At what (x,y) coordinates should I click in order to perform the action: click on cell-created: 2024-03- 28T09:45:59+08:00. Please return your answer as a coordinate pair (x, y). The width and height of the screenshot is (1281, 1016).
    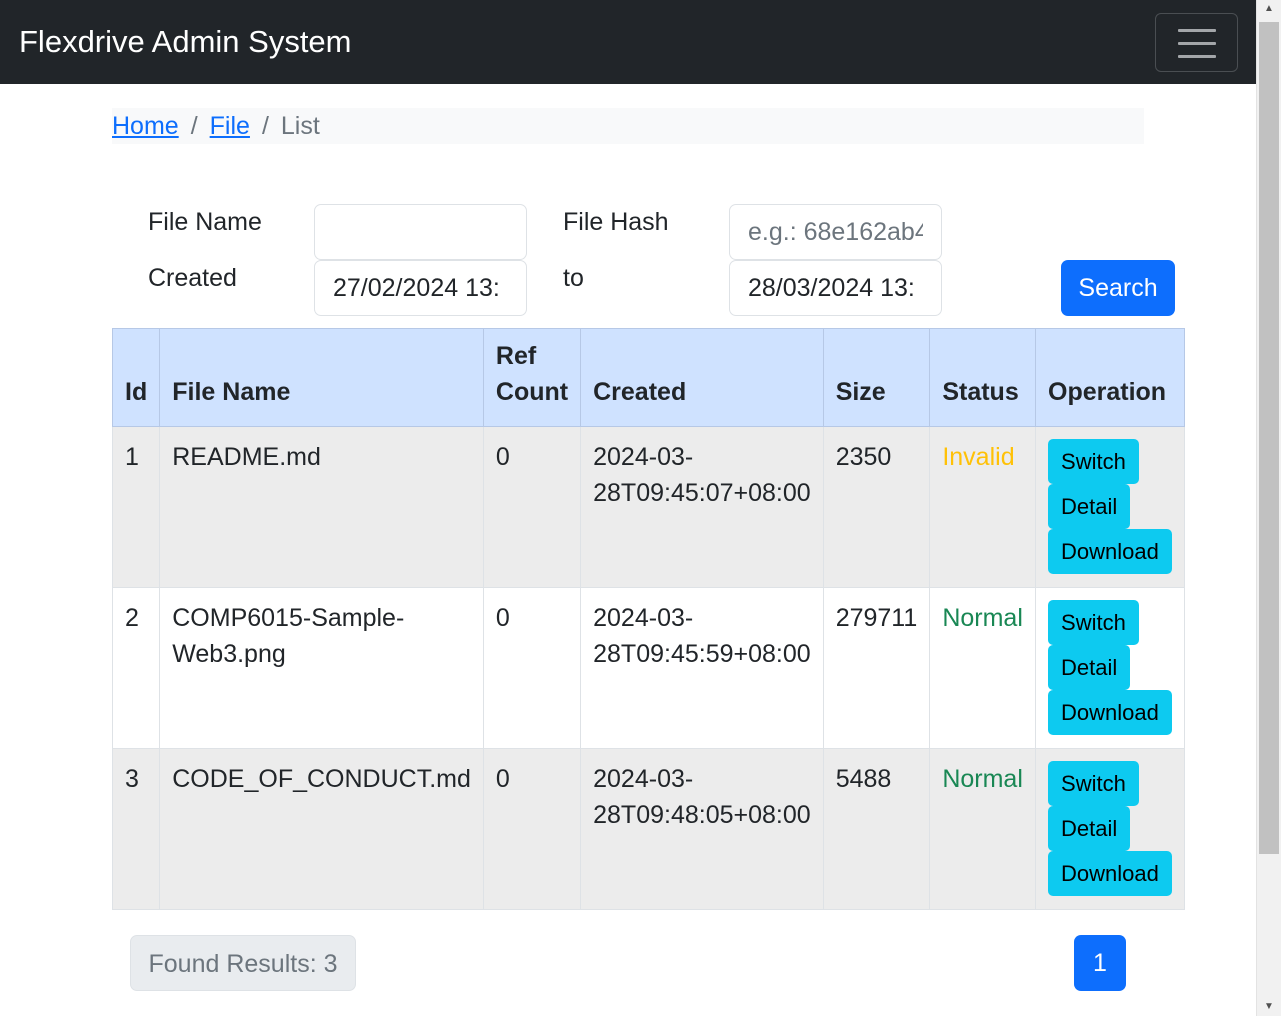
    Looking at the image, I should click on (702, 668).